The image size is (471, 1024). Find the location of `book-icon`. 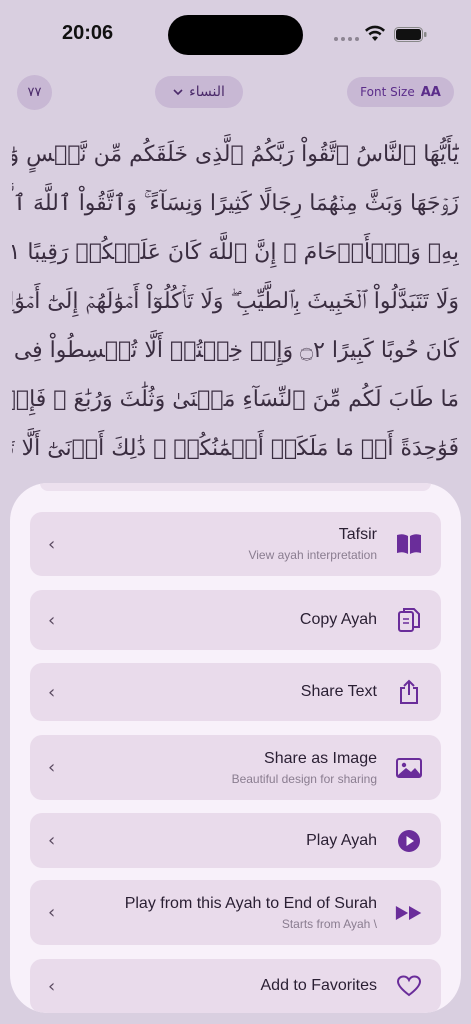

book-icon is located at coordinates (409, 544).